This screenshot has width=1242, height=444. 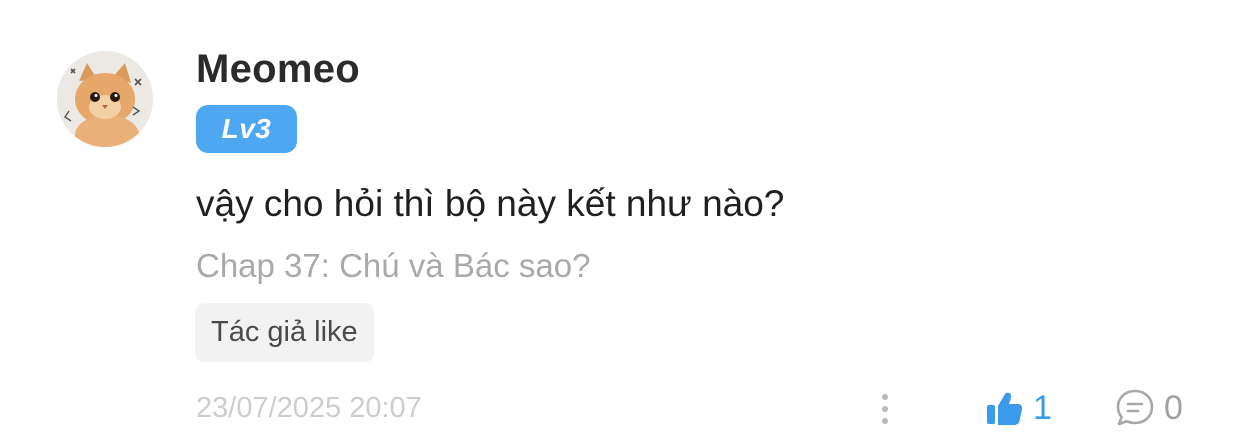 I want to click on like-count: 1, so click(x=1042, y=408).